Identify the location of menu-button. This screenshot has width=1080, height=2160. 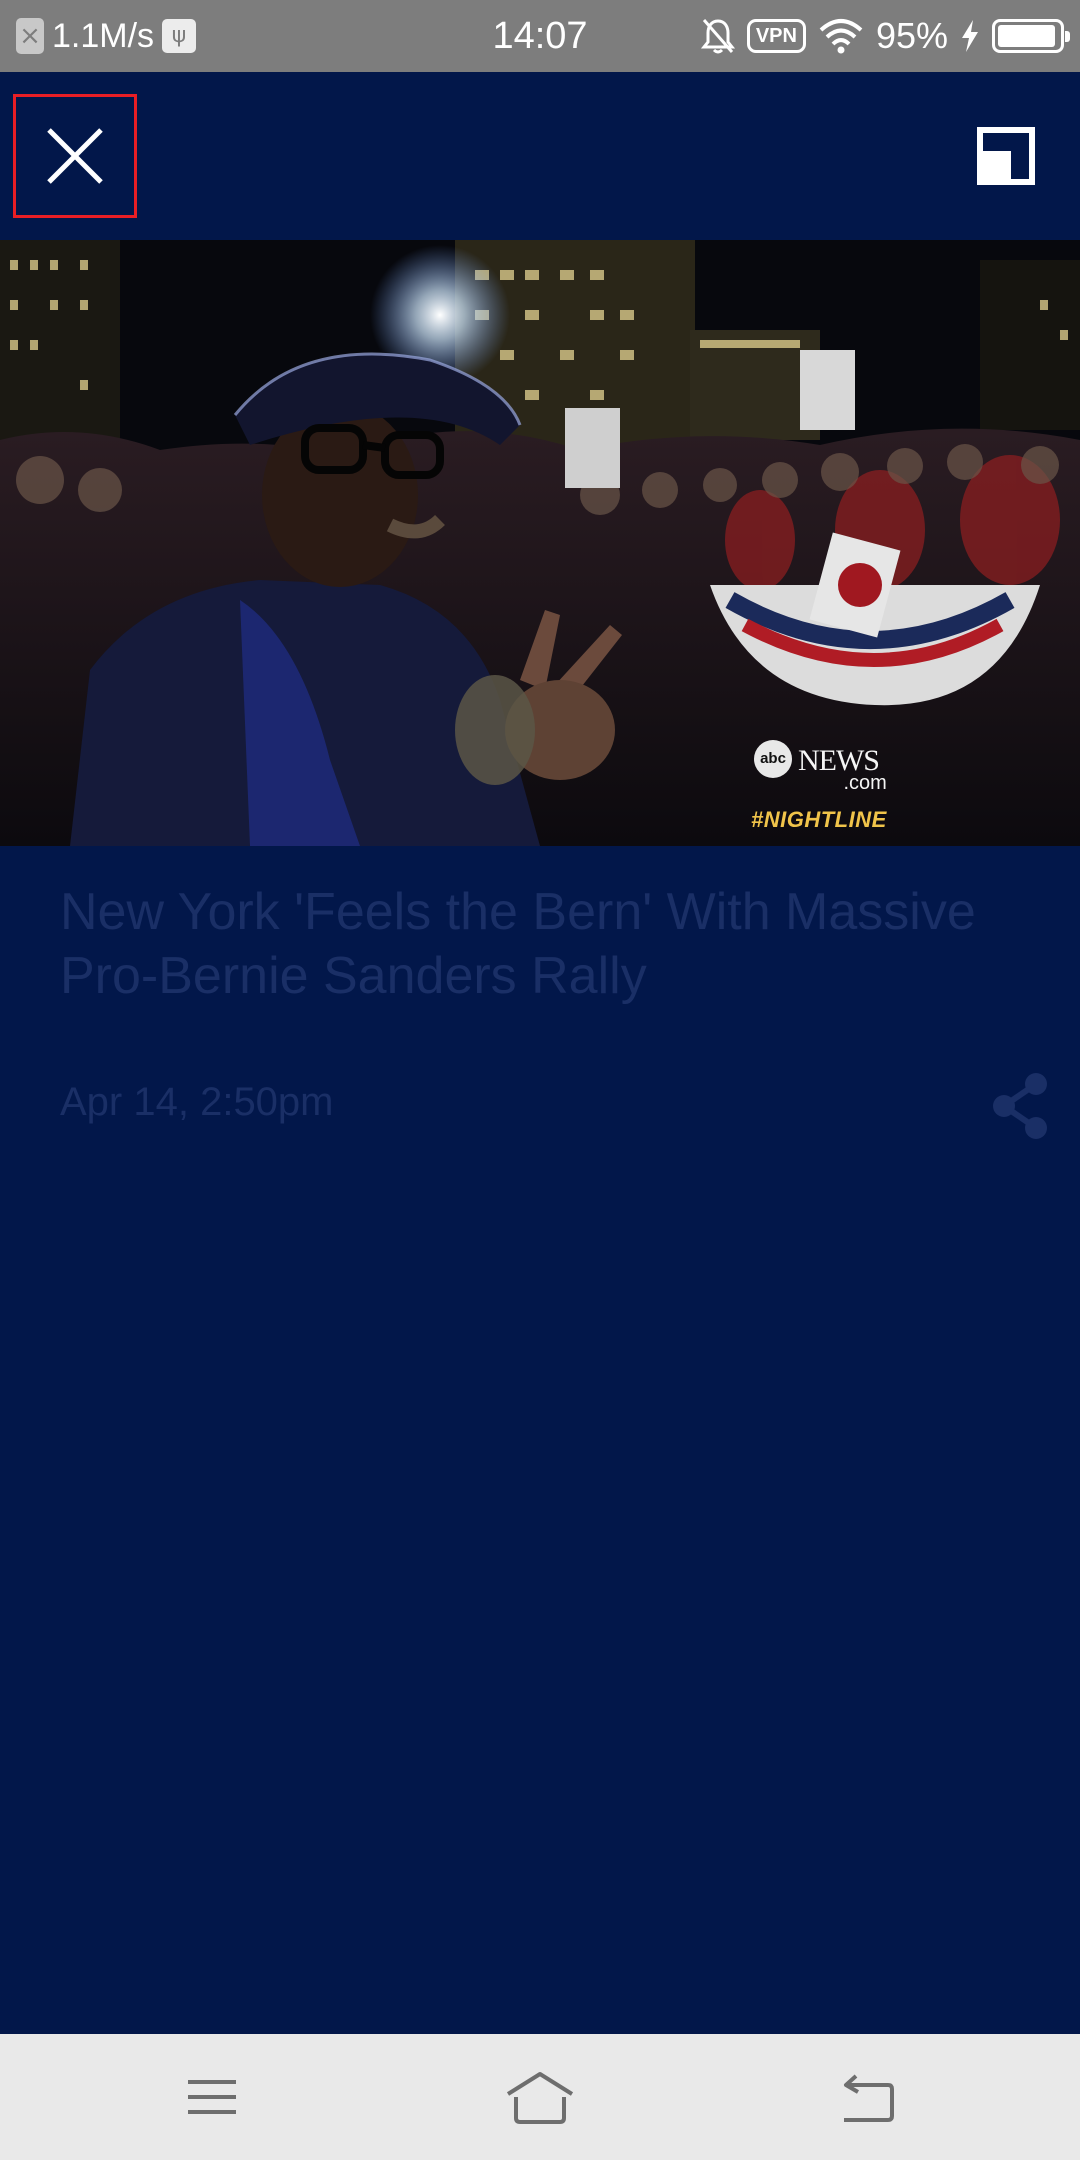
(212, 2097).